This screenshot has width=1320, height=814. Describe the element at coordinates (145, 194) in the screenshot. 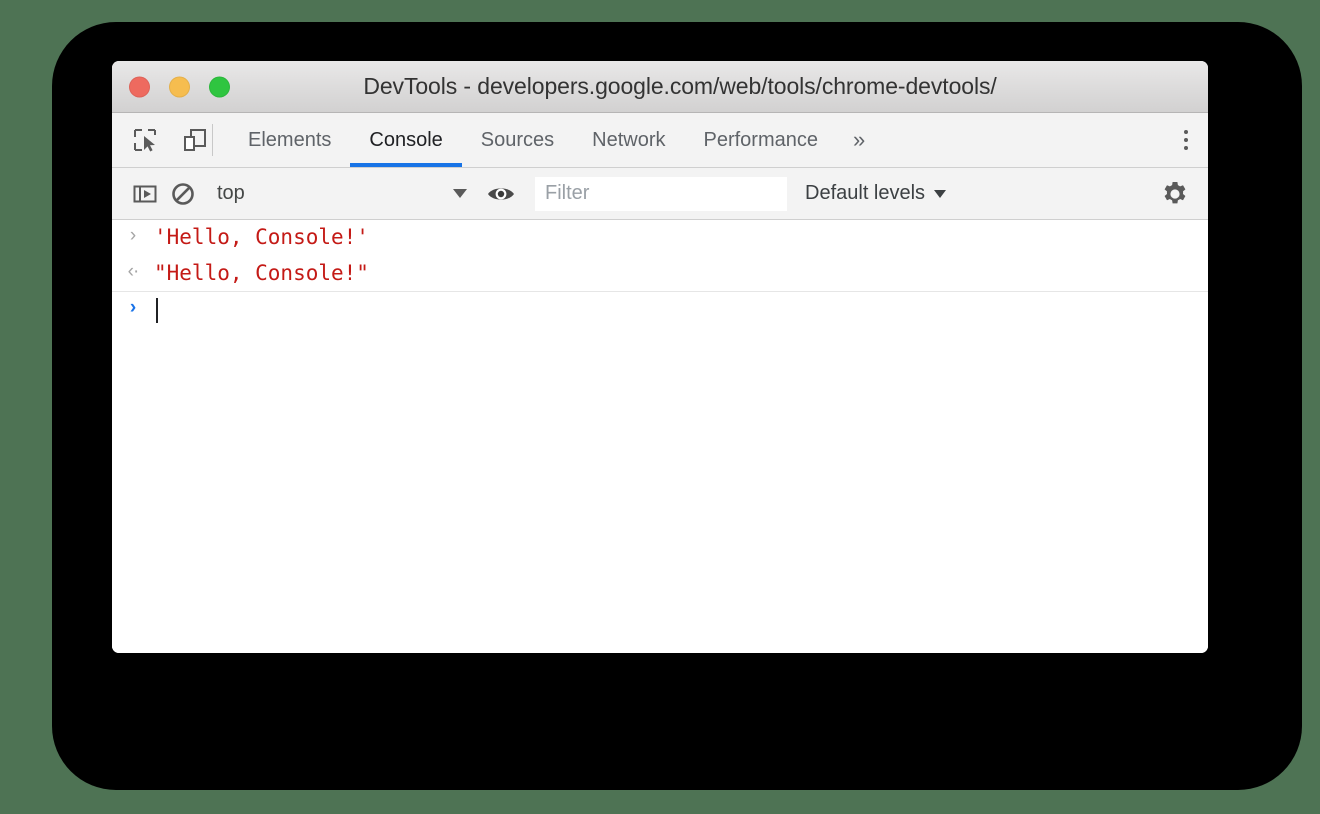

I see `console-sidebar-icon` at that location.